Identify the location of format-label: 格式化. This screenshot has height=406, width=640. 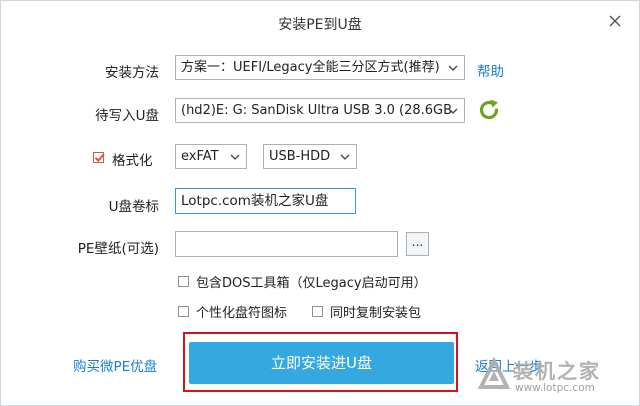
(132, 159).